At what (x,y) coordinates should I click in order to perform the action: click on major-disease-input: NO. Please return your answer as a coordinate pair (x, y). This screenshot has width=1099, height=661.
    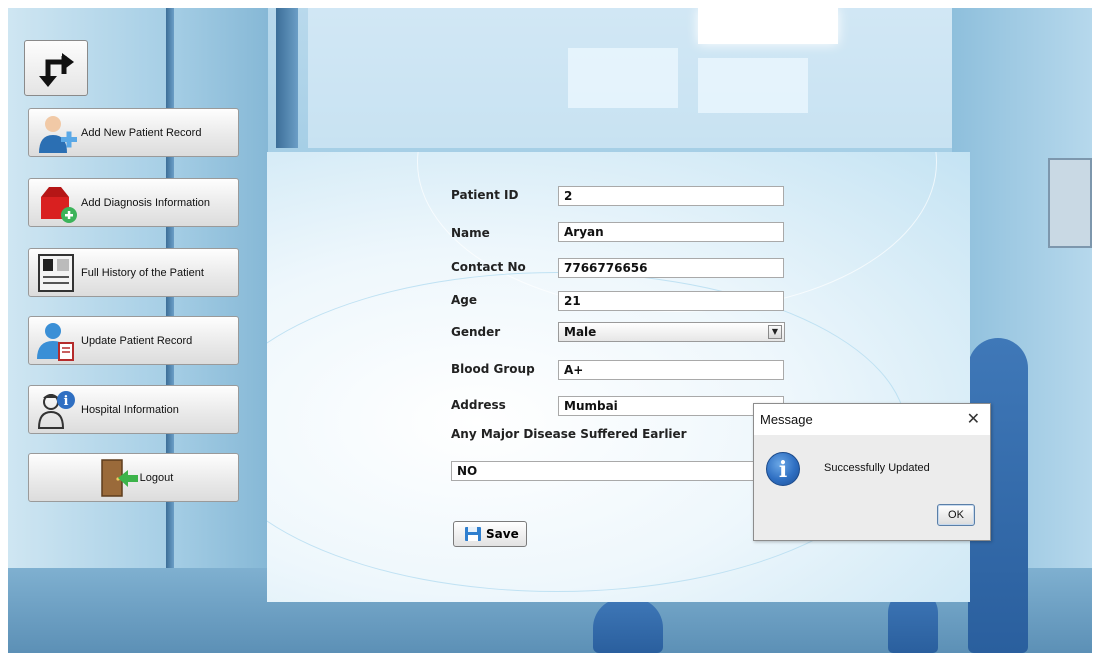
    Looking at the image, I should click on (618, 471).